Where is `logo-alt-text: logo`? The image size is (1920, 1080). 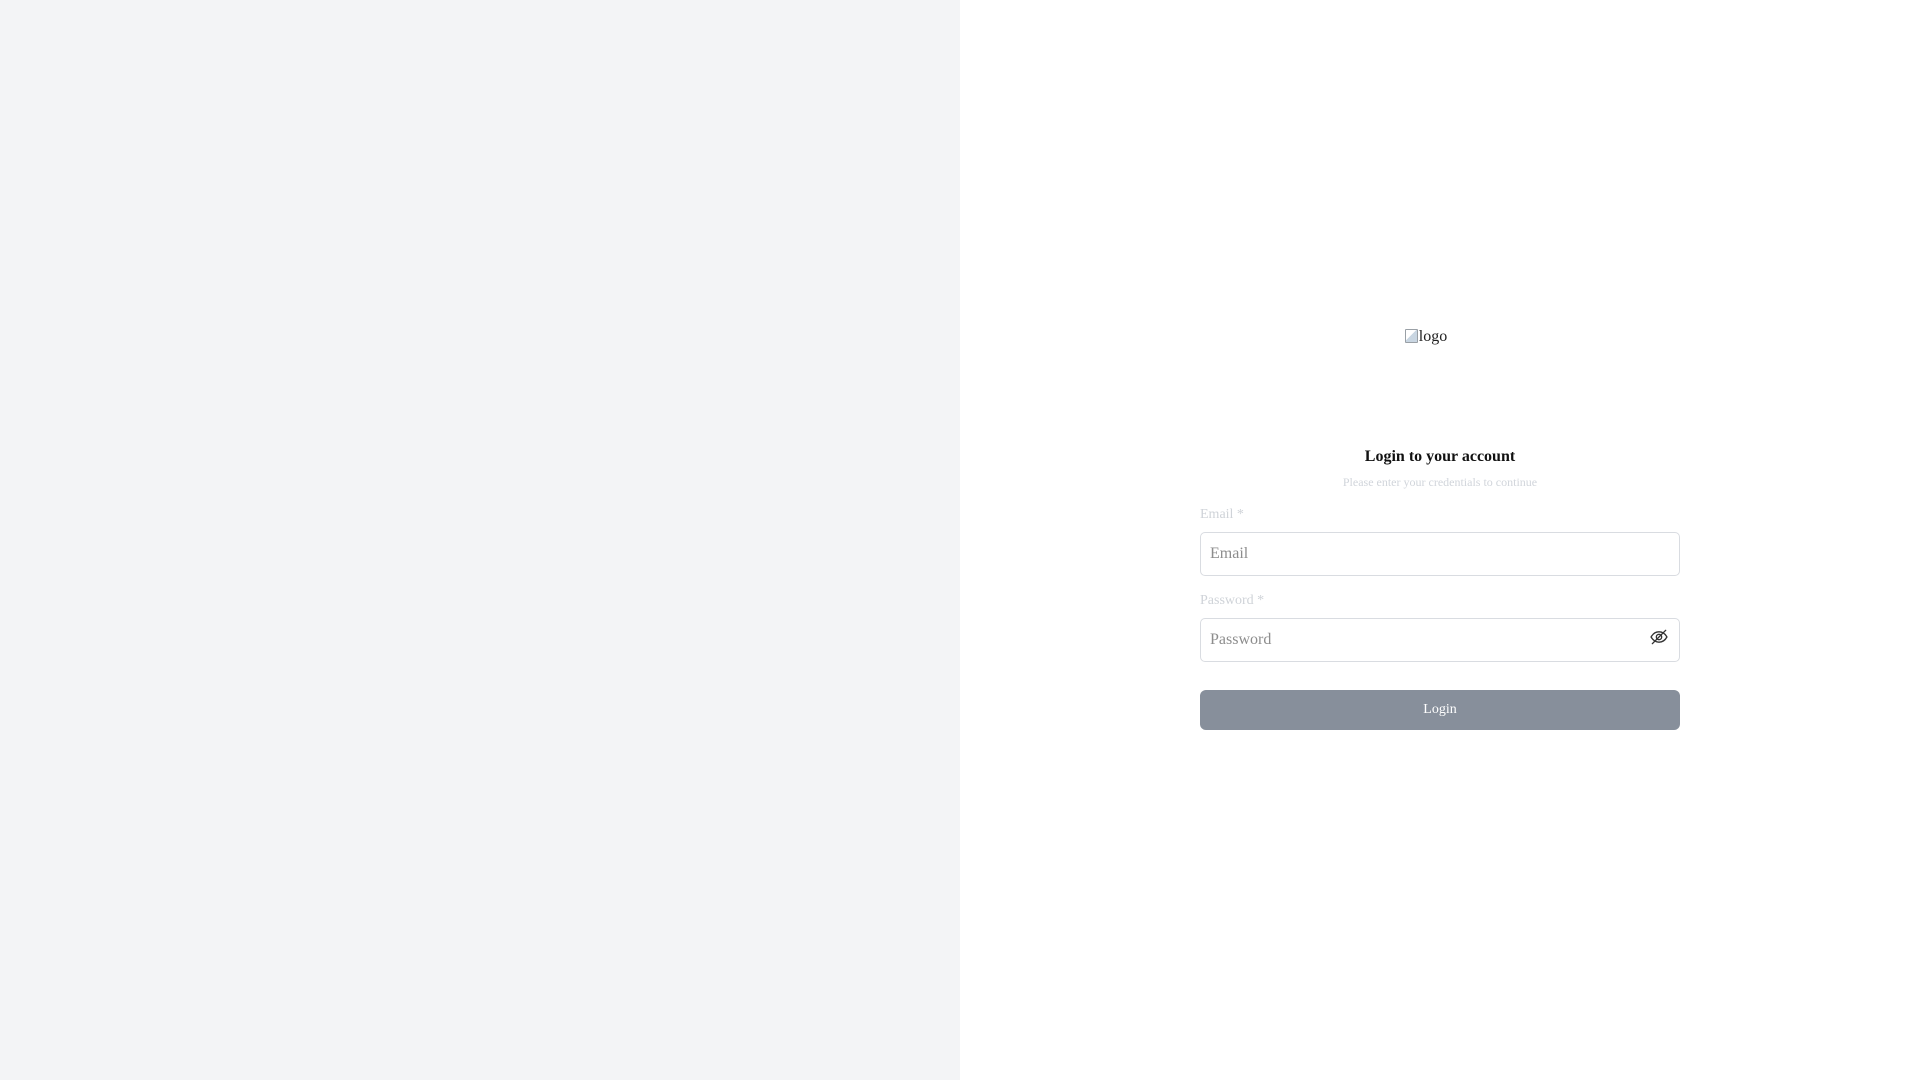
logo-alt-text: logo is located at coordinates (1433, 336).